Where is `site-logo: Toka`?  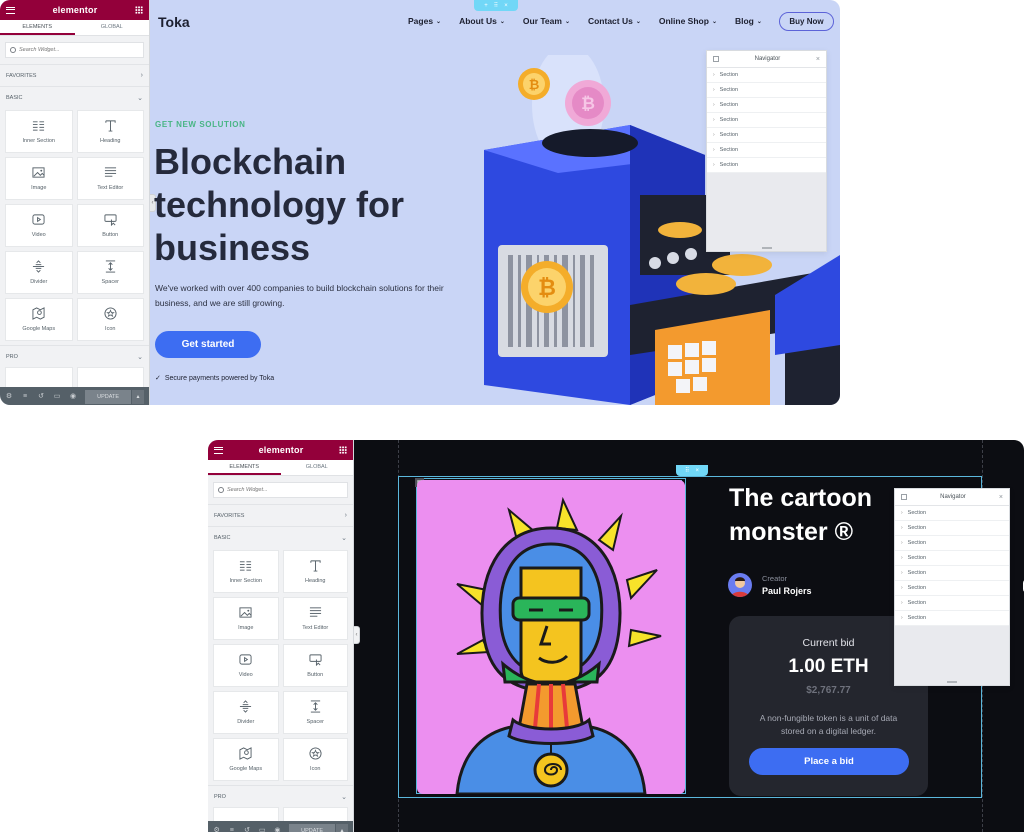 site-logo: Toka is located at coordinates (174, 22).